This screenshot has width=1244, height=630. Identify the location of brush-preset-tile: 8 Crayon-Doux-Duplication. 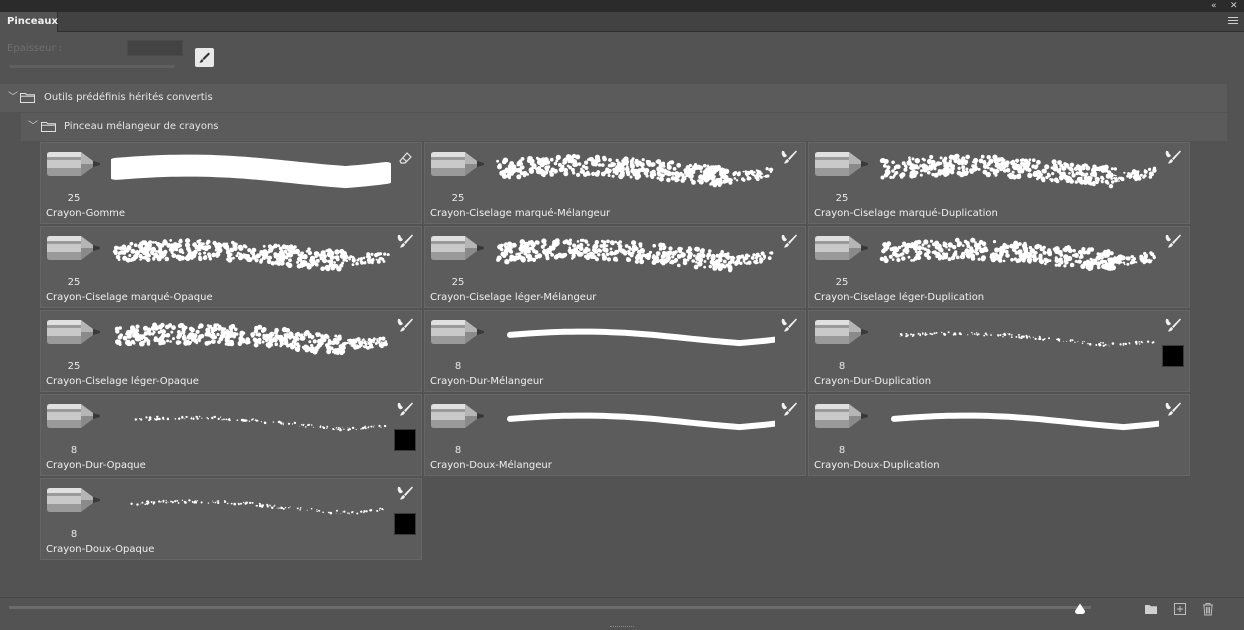
(999, 435).